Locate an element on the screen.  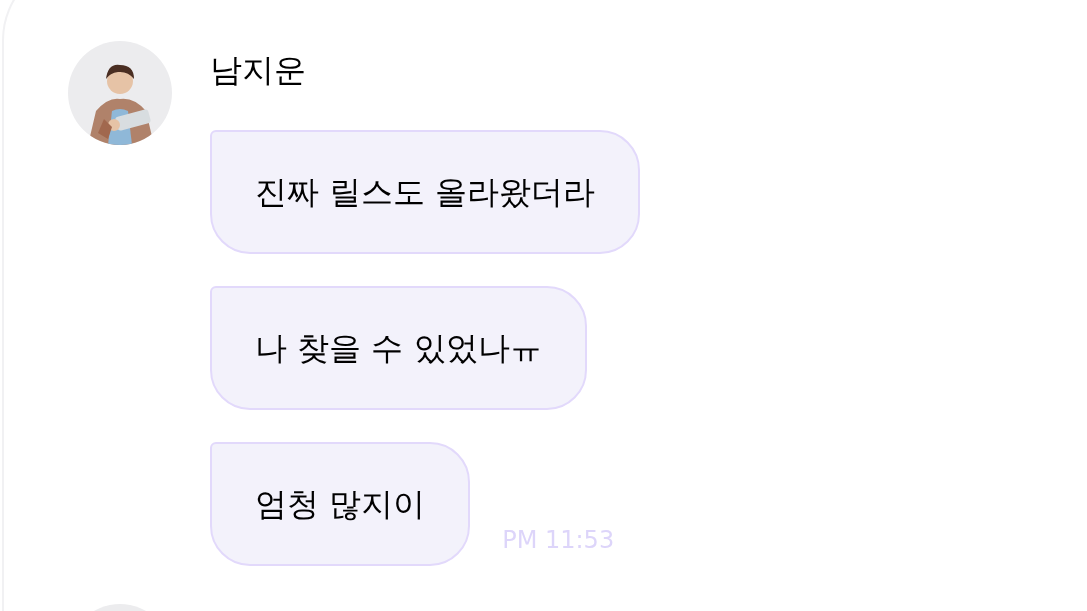
message-bubble: 나 찾을 수 있었나ㅠ is located at coordinates (398, 348).